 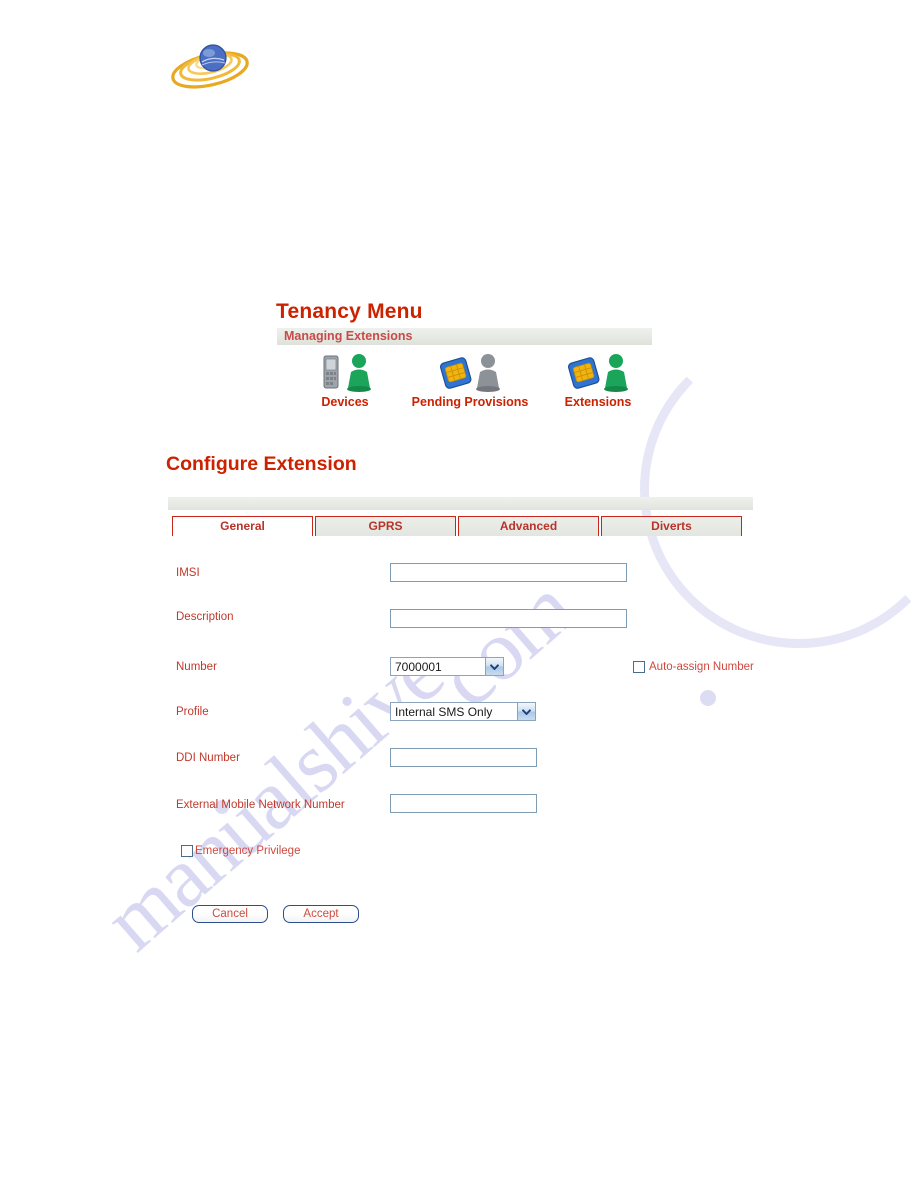 What do you see at coordinates (188, 573) in the screenshot?
I see `imsi-label: IMSI` at bounding box center [188, 573].